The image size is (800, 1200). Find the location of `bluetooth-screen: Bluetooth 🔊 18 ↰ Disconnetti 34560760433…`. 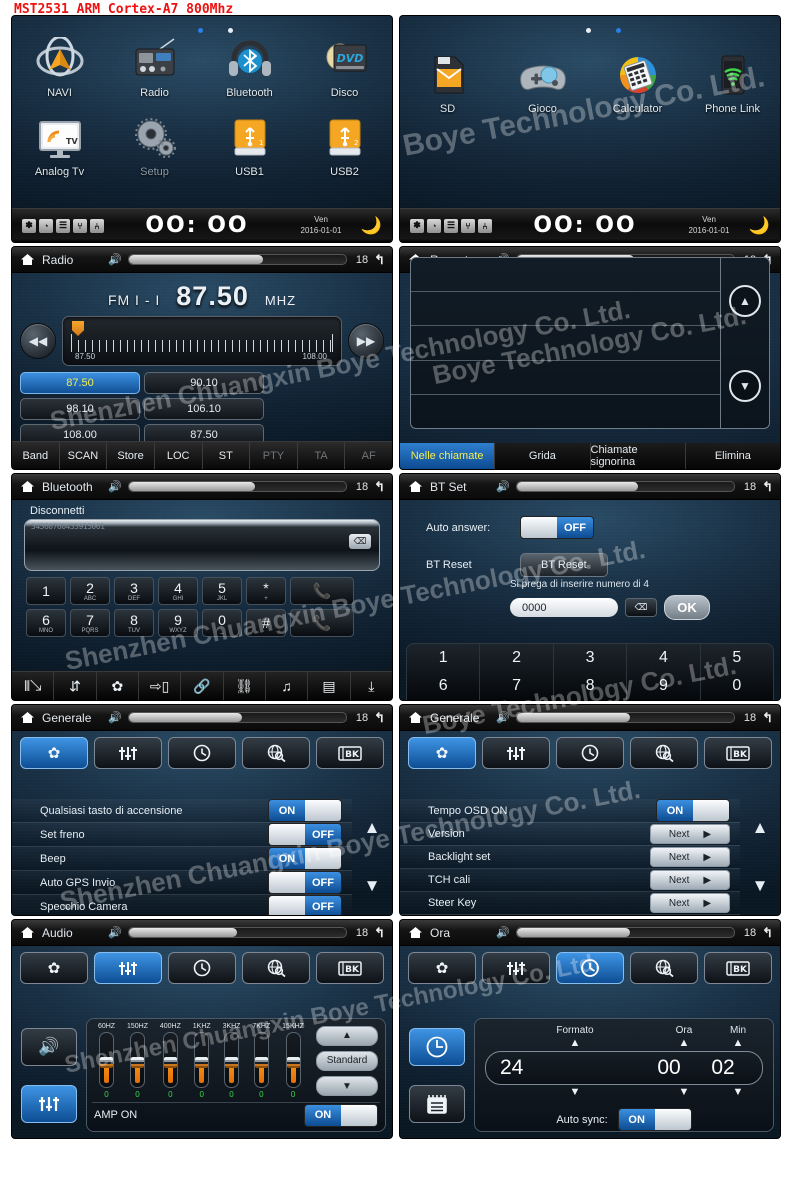

bluetooth-screen: Bluetooth 🔊 18 ↰ Disconnetti 34560760433… is located at coordinates (202, 587).